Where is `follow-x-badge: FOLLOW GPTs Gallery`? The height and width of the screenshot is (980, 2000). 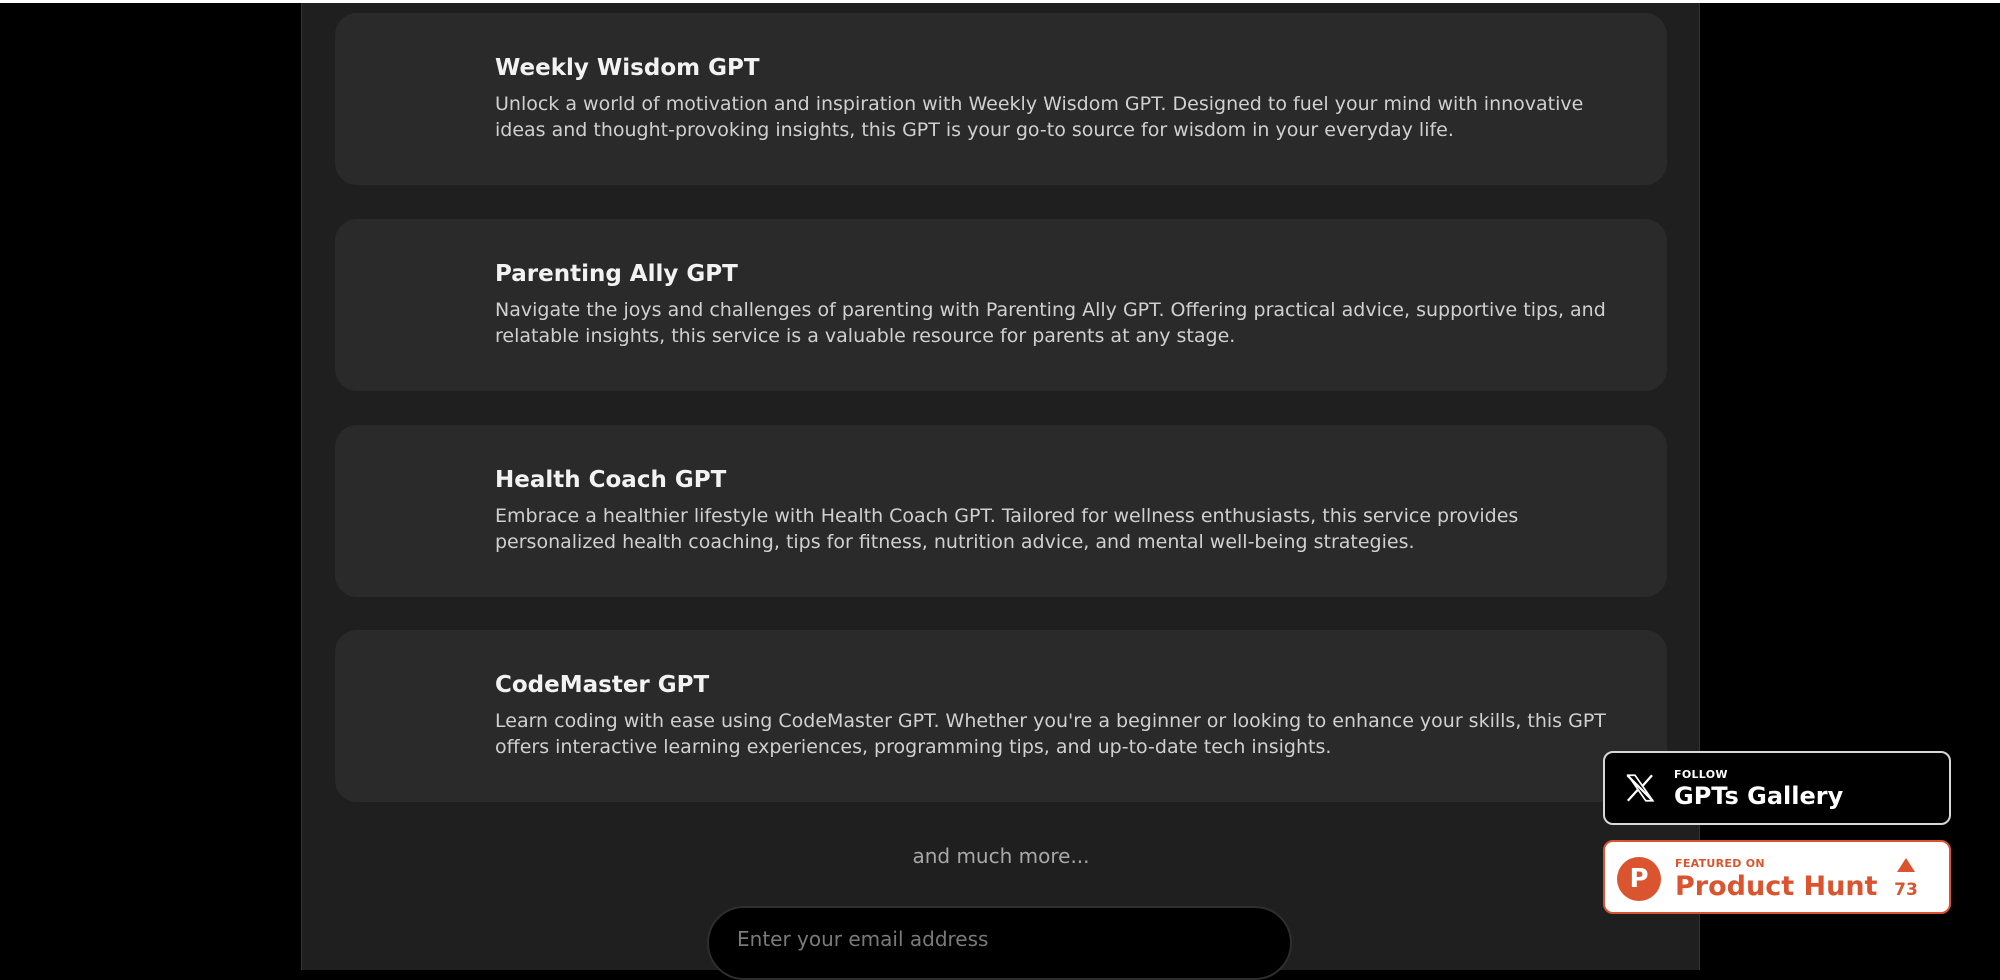
follow-x-badge: FOLLOW GPTs Gallery is located at coordinates (1777, 788).